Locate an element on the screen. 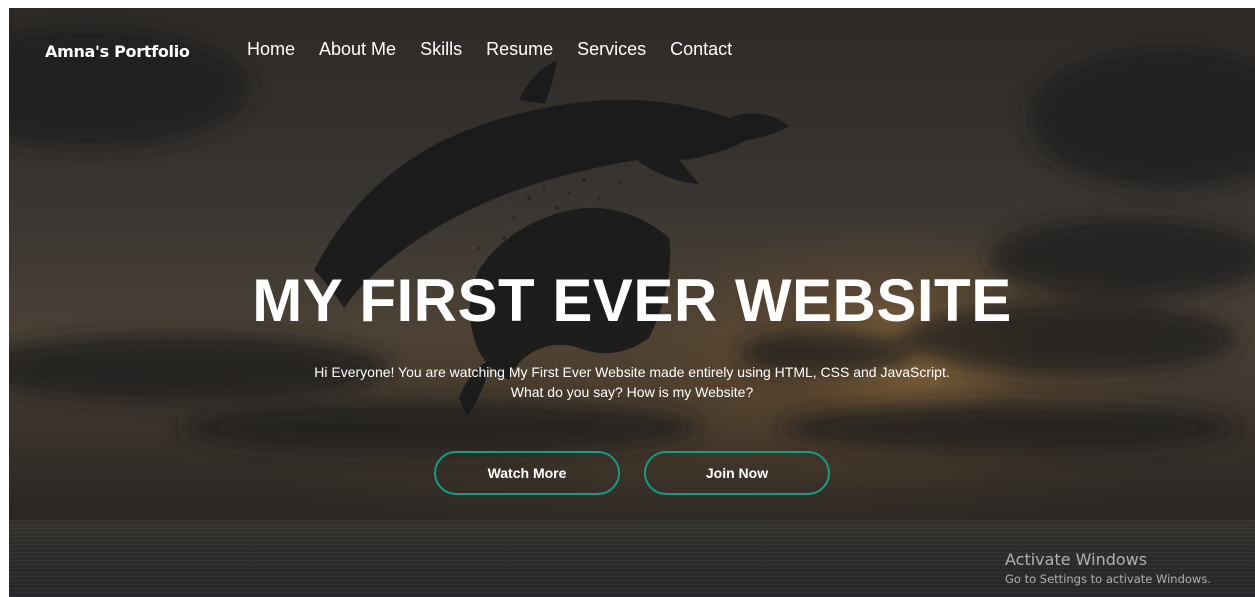 The width and height of the screenshot is (1255, 597). watermark-subtitle: Go to Settings to activate Windows. is located at coordinates (1108, 579).